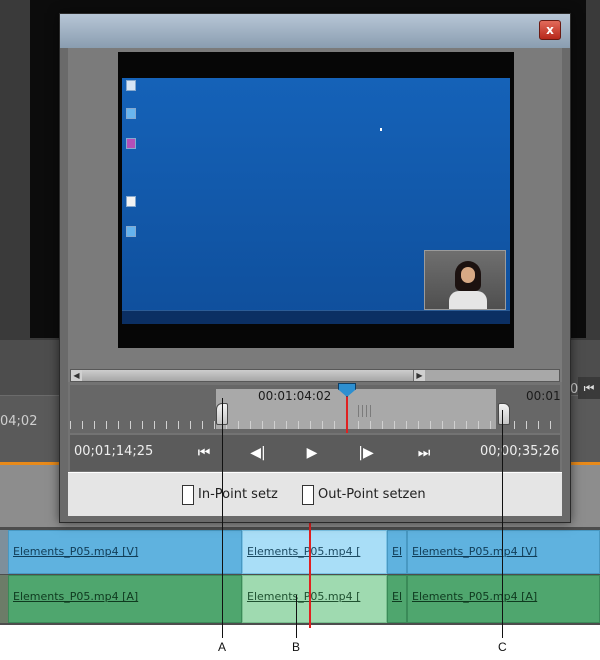 The width and height of the screenshot is (600, 660). I want to click on transport-controls: 00;01;14;25 ⏮ ◀| ▶ |▶ ⏭ 00;00;35;26, so click(315, 453).